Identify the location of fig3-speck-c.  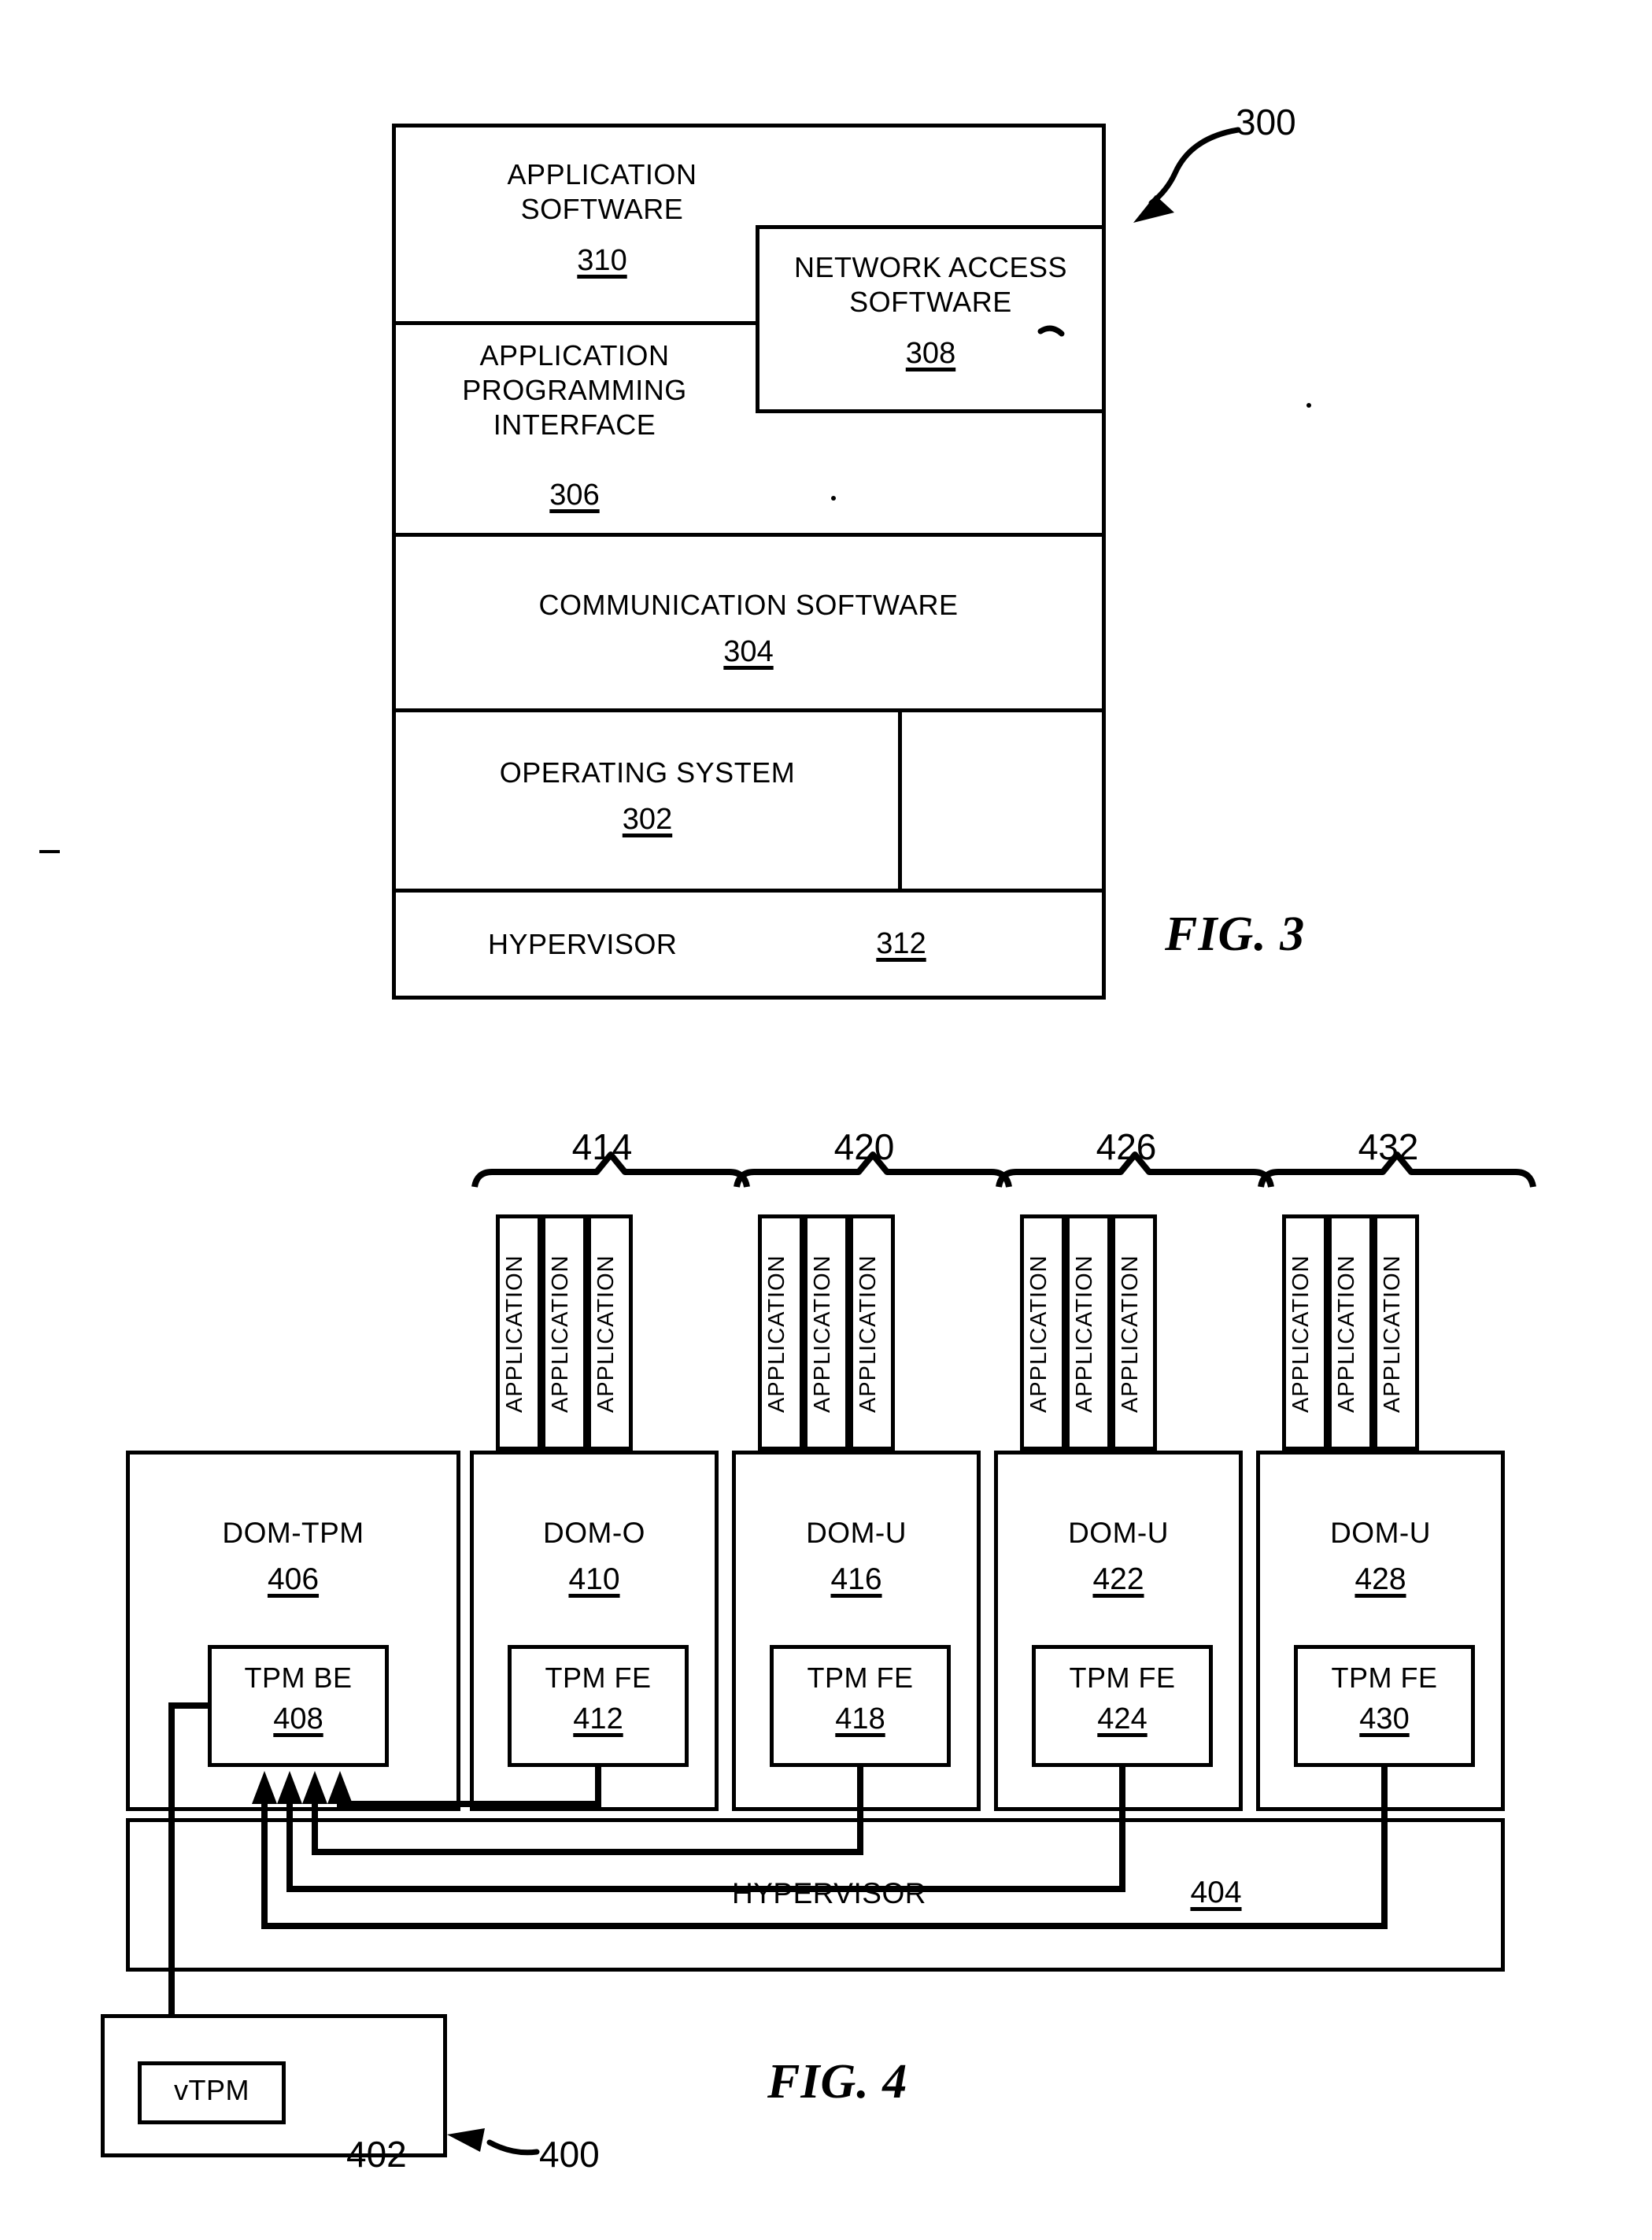
(50, 851).